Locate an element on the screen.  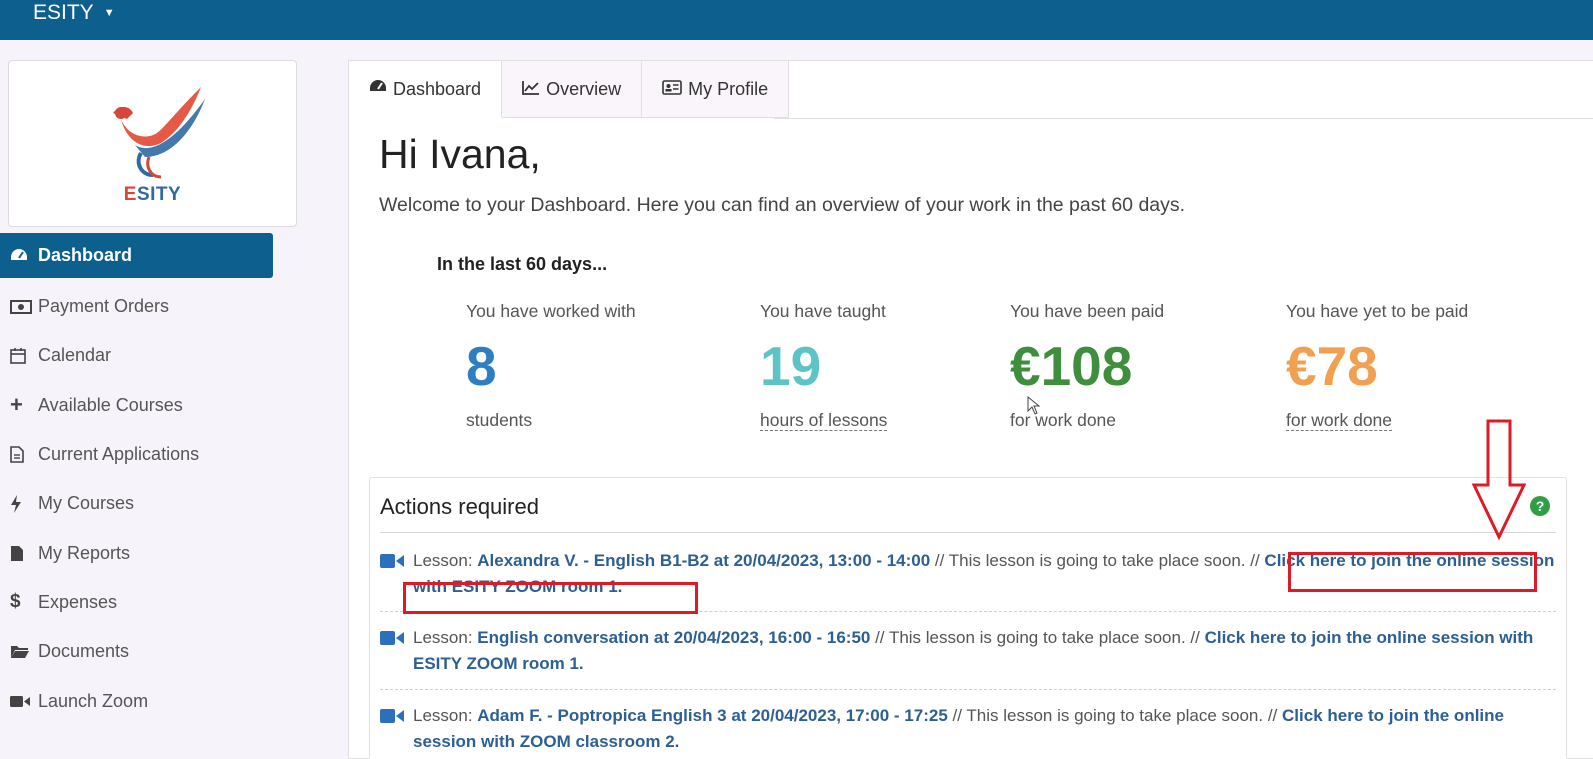
stat-label: You have yet to be paid is located at coordinates (1377, 311).